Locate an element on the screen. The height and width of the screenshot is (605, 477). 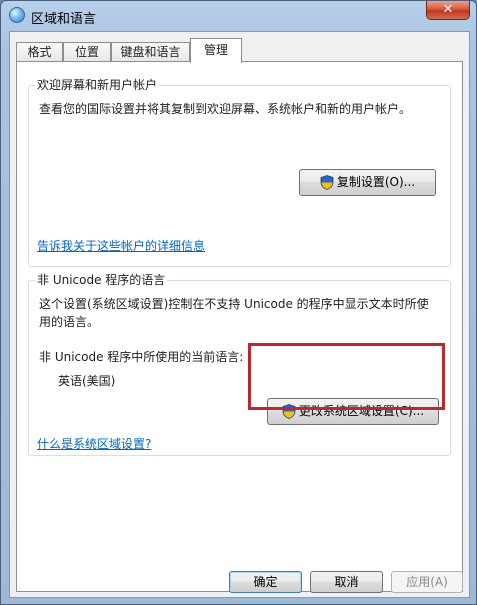
annotation-highlight-box is located at coordinates (346, 376).